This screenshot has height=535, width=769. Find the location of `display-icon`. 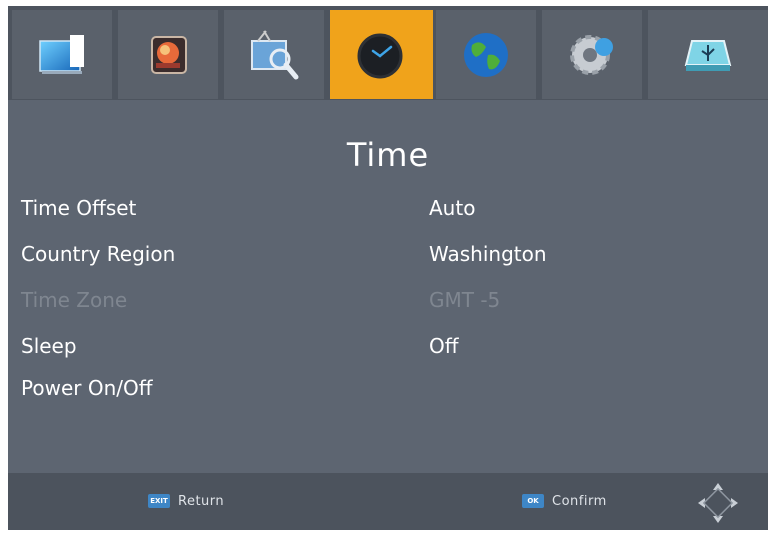

display-icon is located at coordinates (61, 54).